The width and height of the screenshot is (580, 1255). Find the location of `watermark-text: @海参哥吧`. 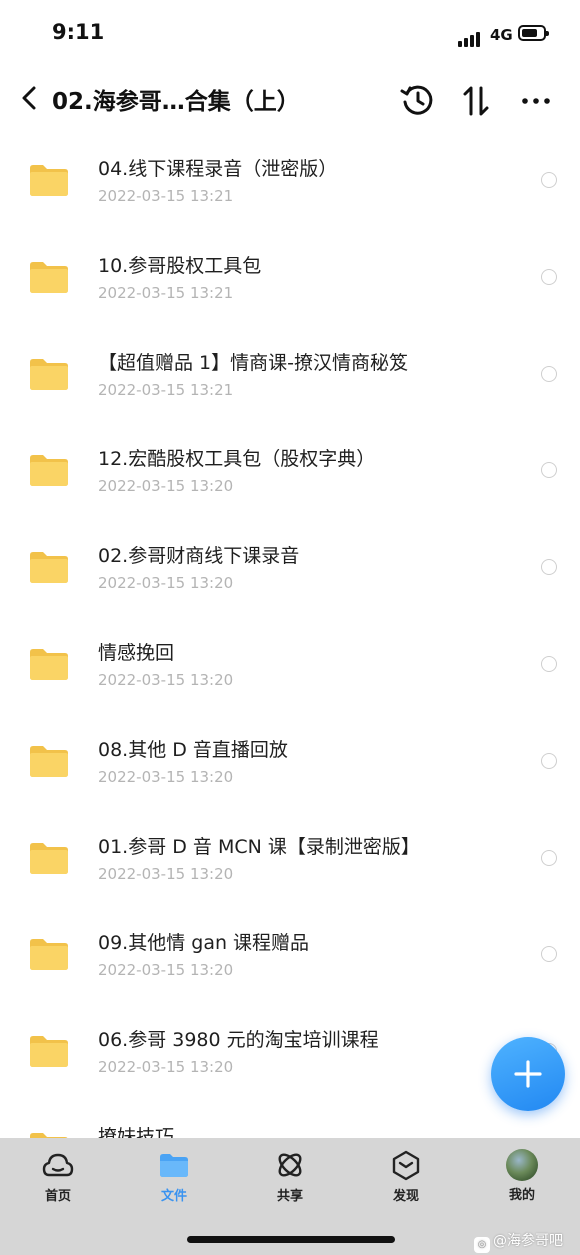

watermark-text: @海参哥吧 is located at coordinates (528, 1241).